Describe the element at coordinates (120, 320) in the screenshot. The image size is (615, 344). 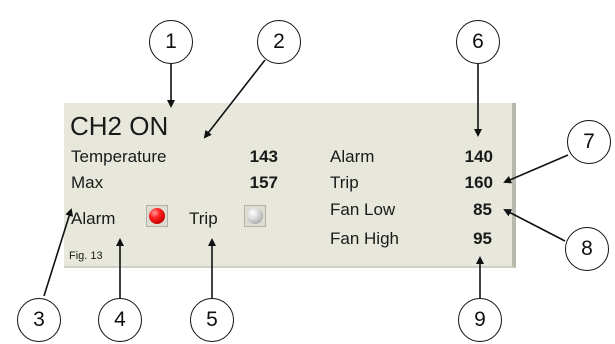
I see `callout-4: 4` at that location.